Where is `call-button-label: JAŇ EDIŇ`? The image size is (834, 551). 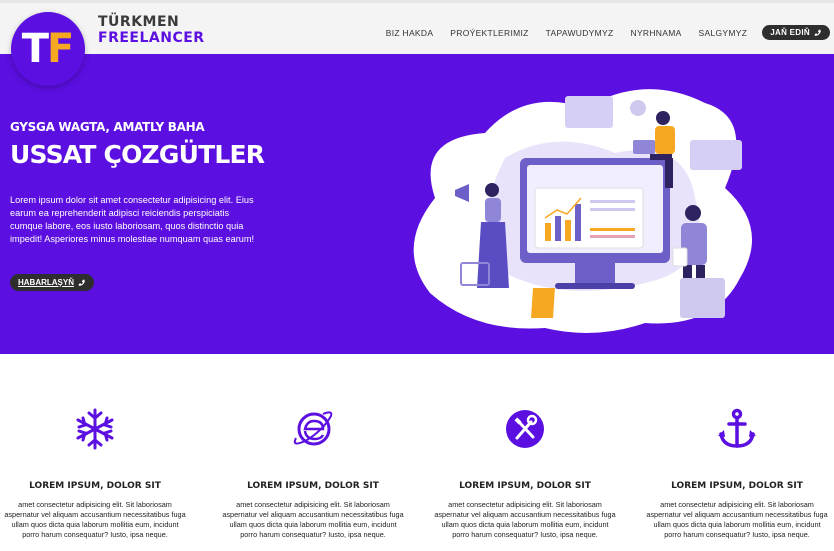 call-button-label: JAŇ EDIŇ is located at coordinates (790, 32).